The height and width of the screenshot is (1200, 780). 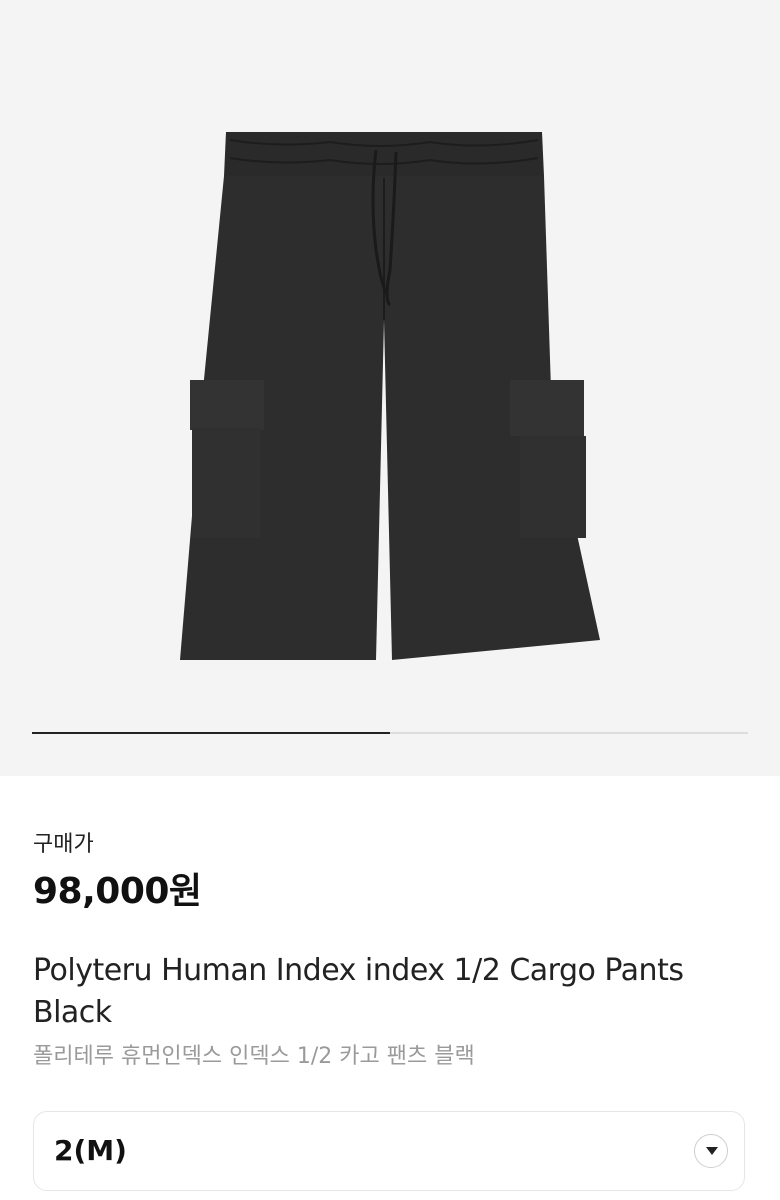 What do you see at coordinates (211, 733) in the screenshot?
I see `gallery-progress-fill` at bounding box center [211, 733].